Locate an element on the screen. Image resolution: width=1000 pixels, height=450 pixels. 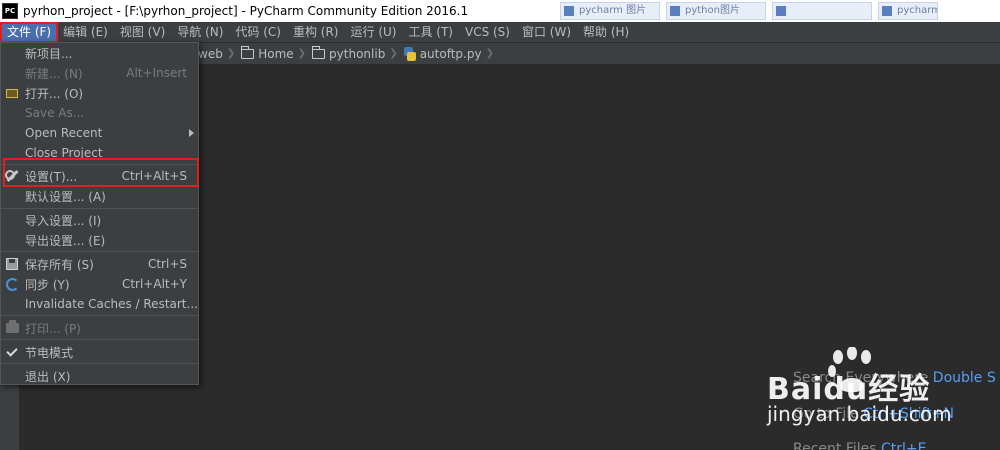
menu-item-label: 打印... (P) is located at coordinates (53, 328).